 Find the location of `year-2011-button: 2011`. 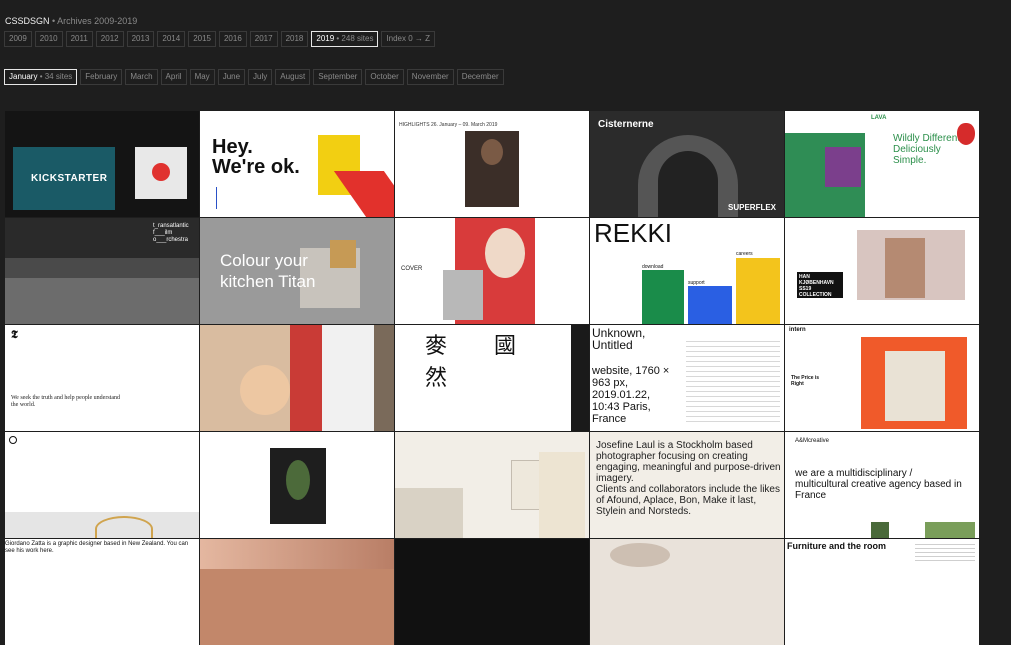

year-2011-button: 2011 is located at coordinates (79, 39).